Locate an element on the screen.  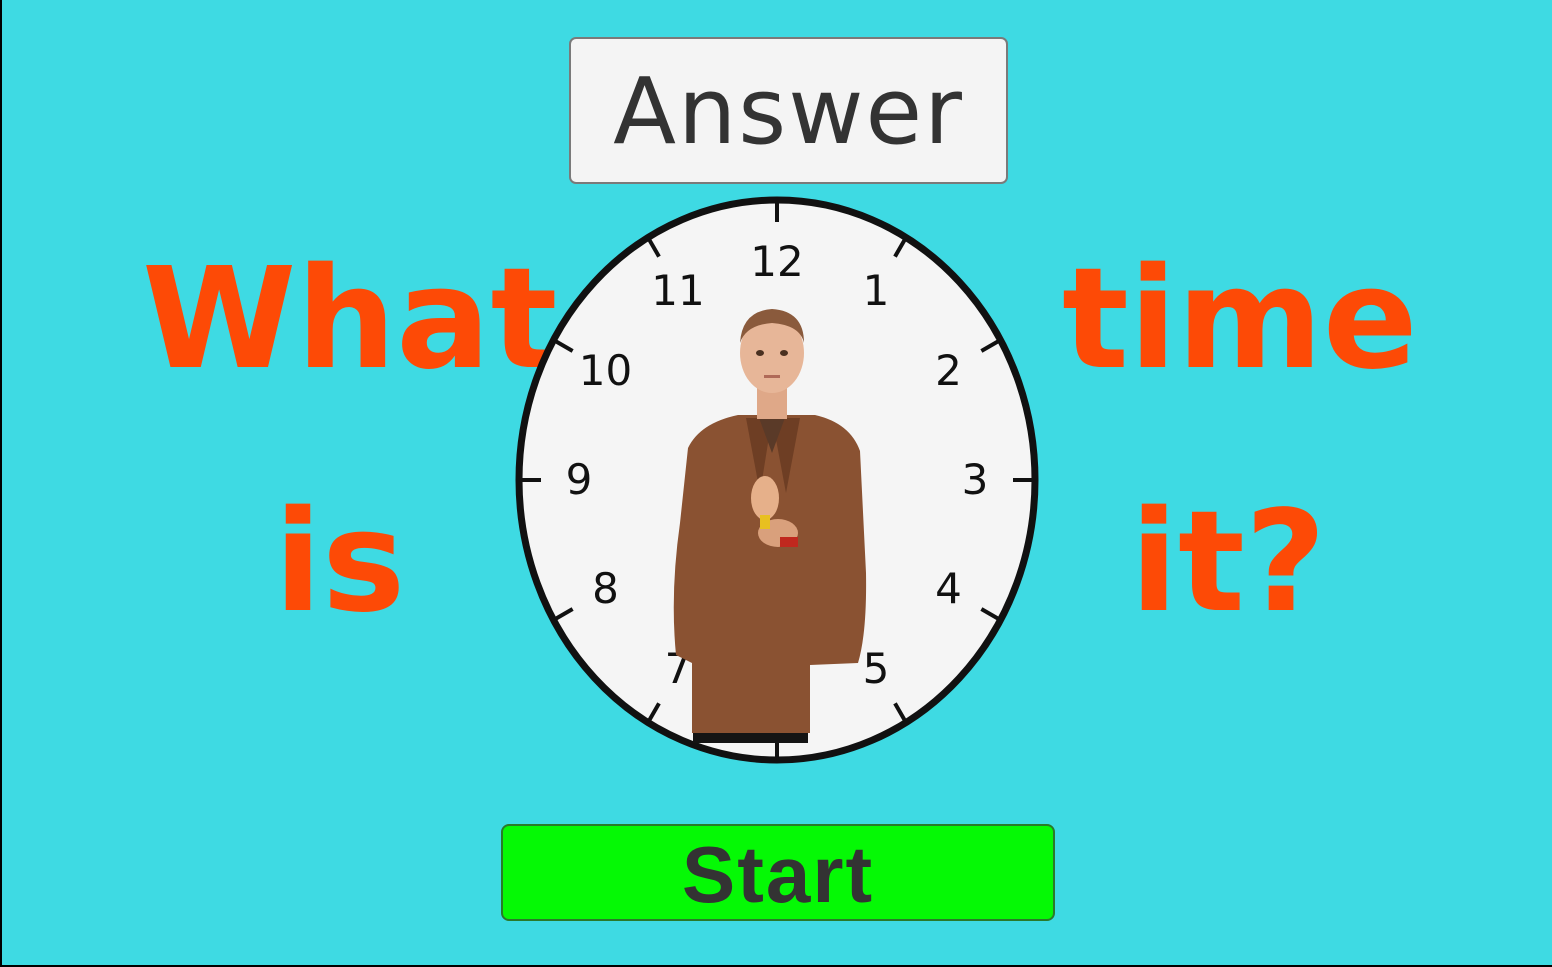
clock-numeral: 4 is located at coordinates (948, 588).